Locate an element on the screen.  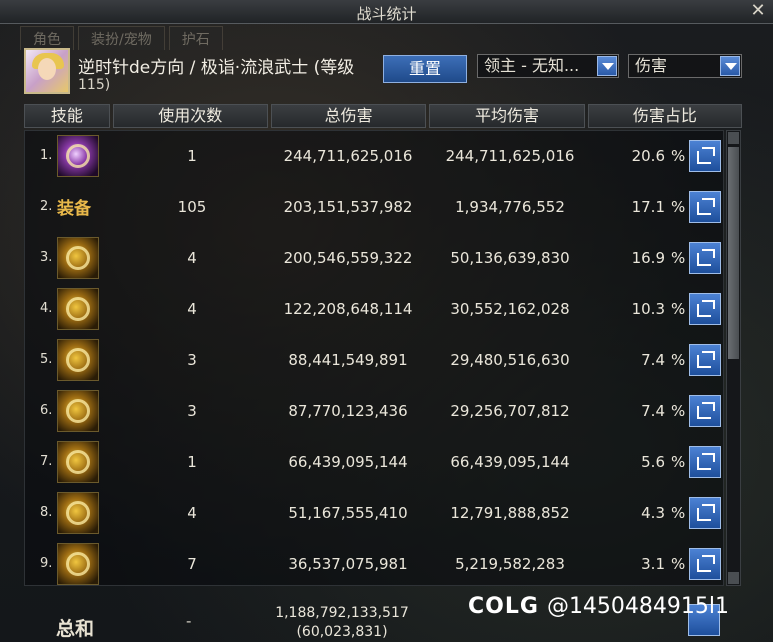
avg-damage-value: 50,136,639,830 is located at coordinates (510, 258).